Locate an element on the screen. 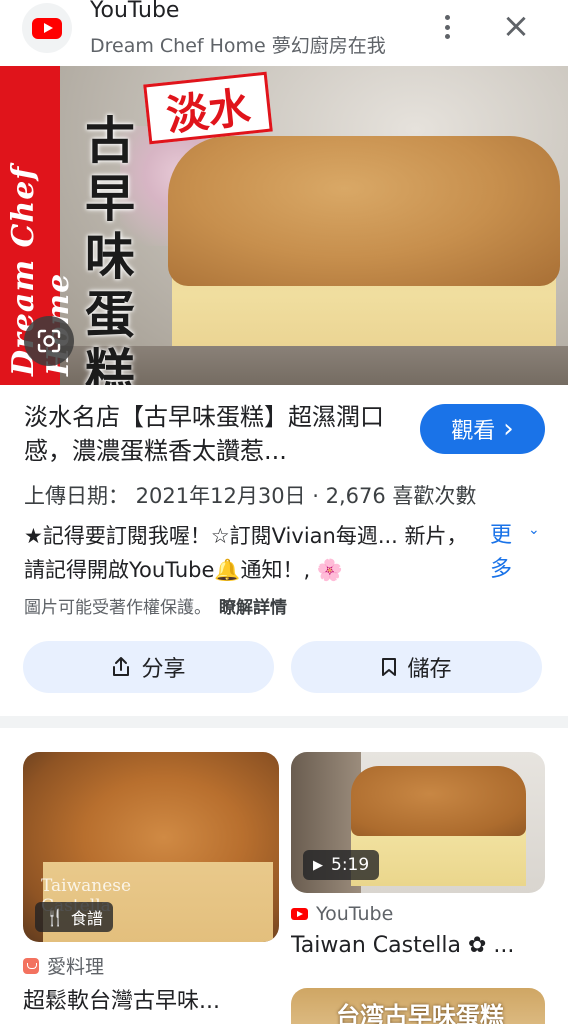  upload-meta: 上傳日期： 2021年12月30日 · 2,676 喜歡次數 is located at coordinates (250, 496).